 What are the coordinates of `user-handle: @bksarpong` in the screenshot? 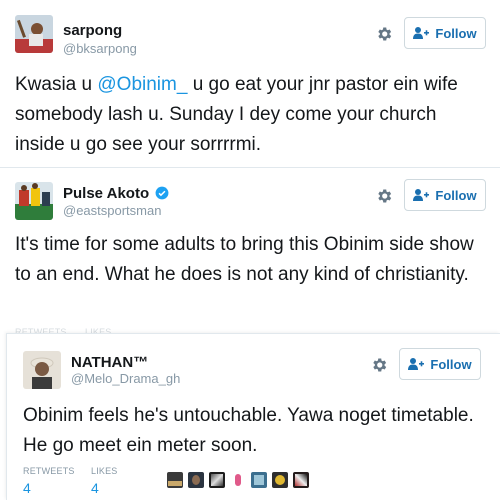 It's located at (100, 48).